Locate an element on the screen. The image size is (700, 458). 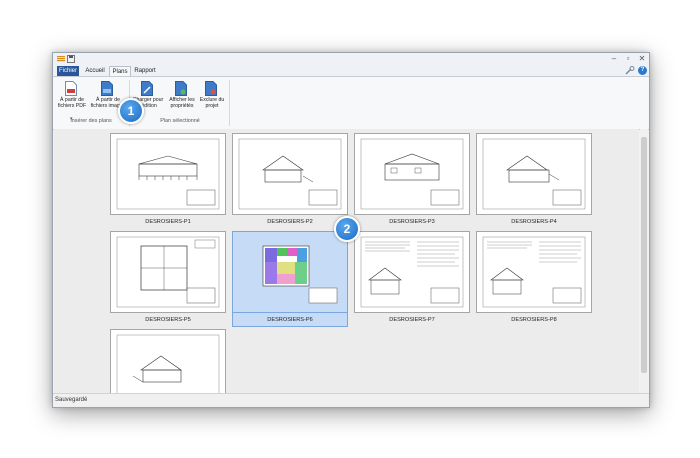
plan-caption: DESROSIERS-P2 is located at coordinates (290, 222).